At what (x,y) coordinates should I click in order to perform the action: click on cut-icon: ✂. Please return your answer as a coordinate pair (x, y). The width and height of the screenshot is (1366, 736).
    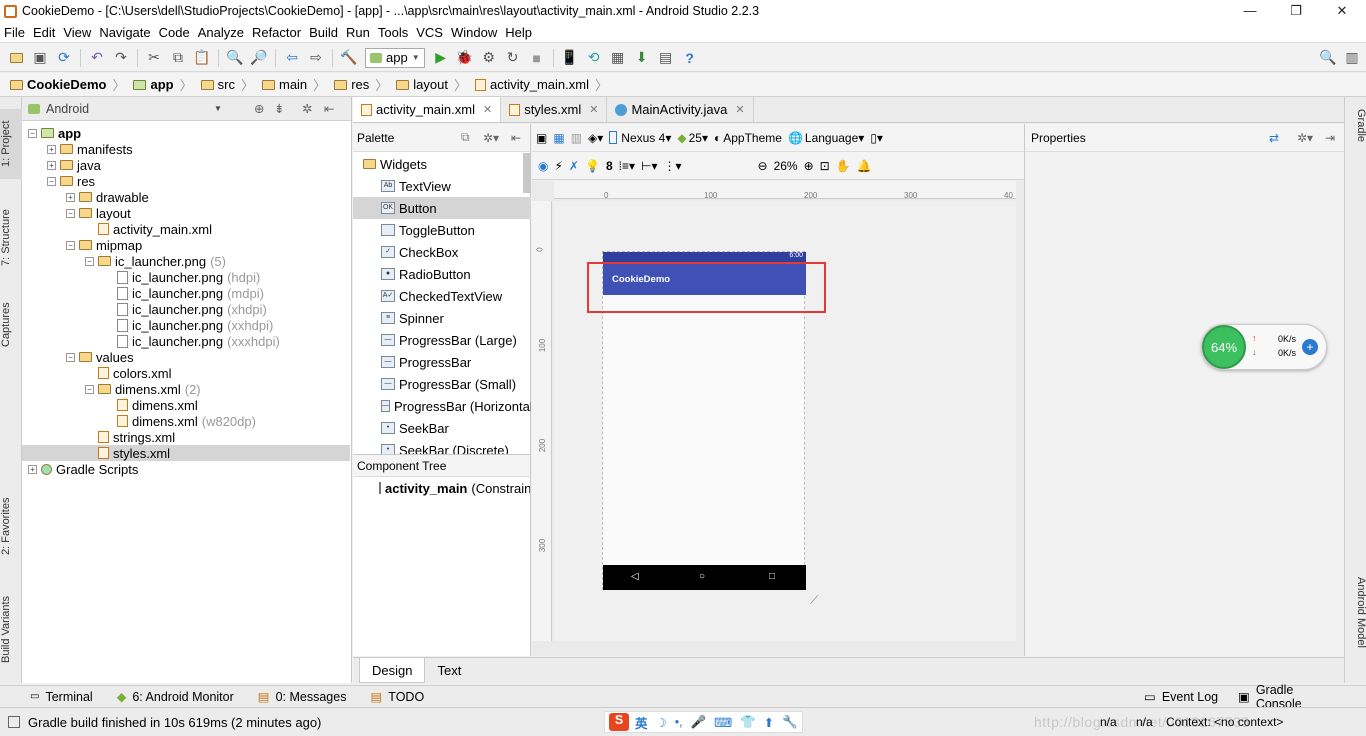
    Looking at the image, I should click on (154, 58).